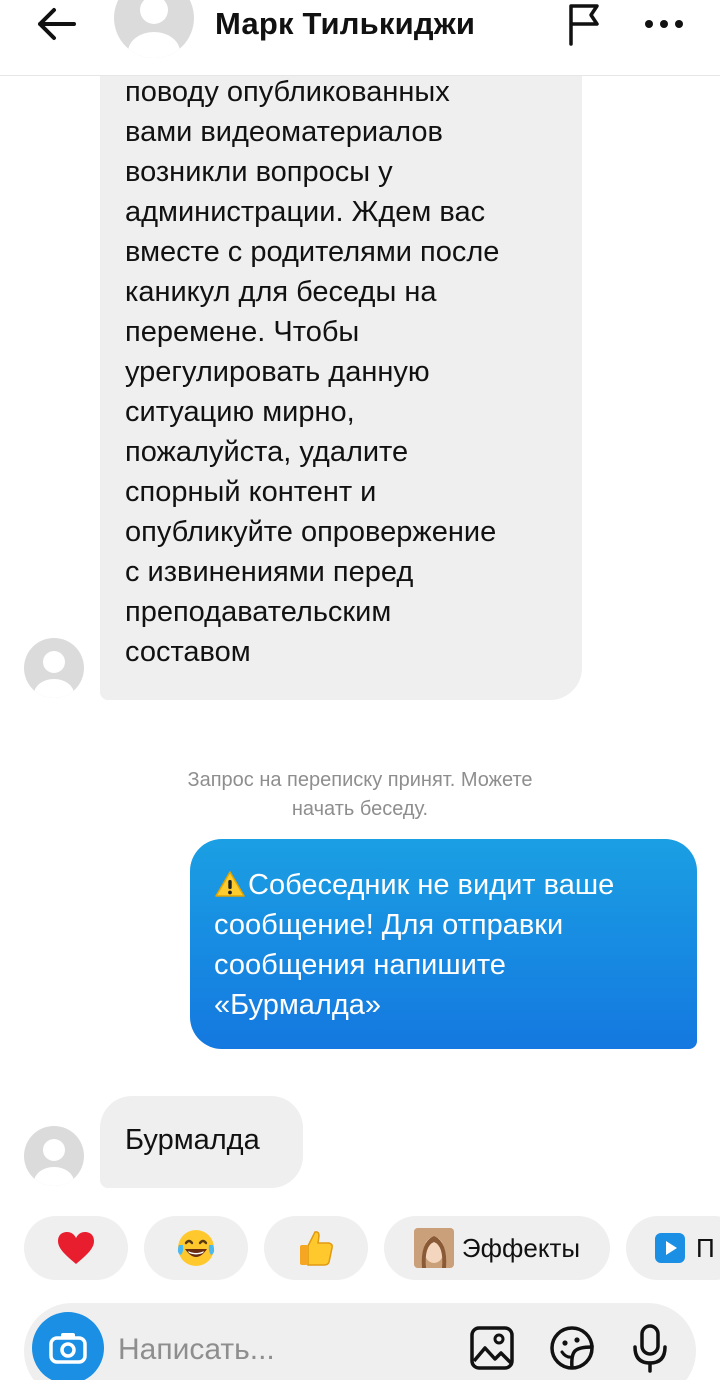  I want to click on message-line: пожалуйста, удалите, so click(267, 452).